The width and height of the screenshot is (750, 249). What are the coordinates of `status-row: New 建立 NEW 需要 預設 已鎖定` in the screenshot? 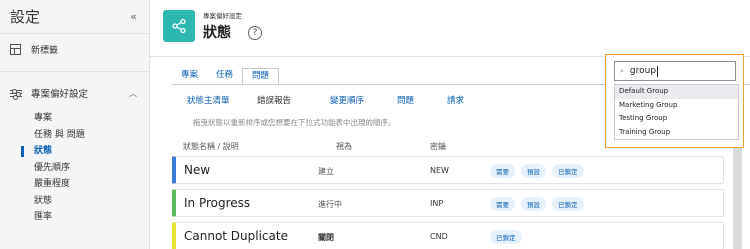 It's located at (448, 170).